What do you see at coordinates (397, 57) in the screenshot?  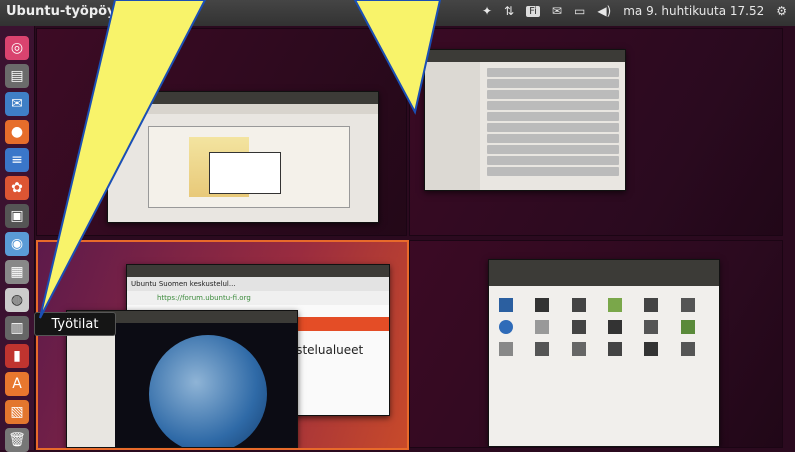 I see `callout-right` at bounding box center [397, 57].